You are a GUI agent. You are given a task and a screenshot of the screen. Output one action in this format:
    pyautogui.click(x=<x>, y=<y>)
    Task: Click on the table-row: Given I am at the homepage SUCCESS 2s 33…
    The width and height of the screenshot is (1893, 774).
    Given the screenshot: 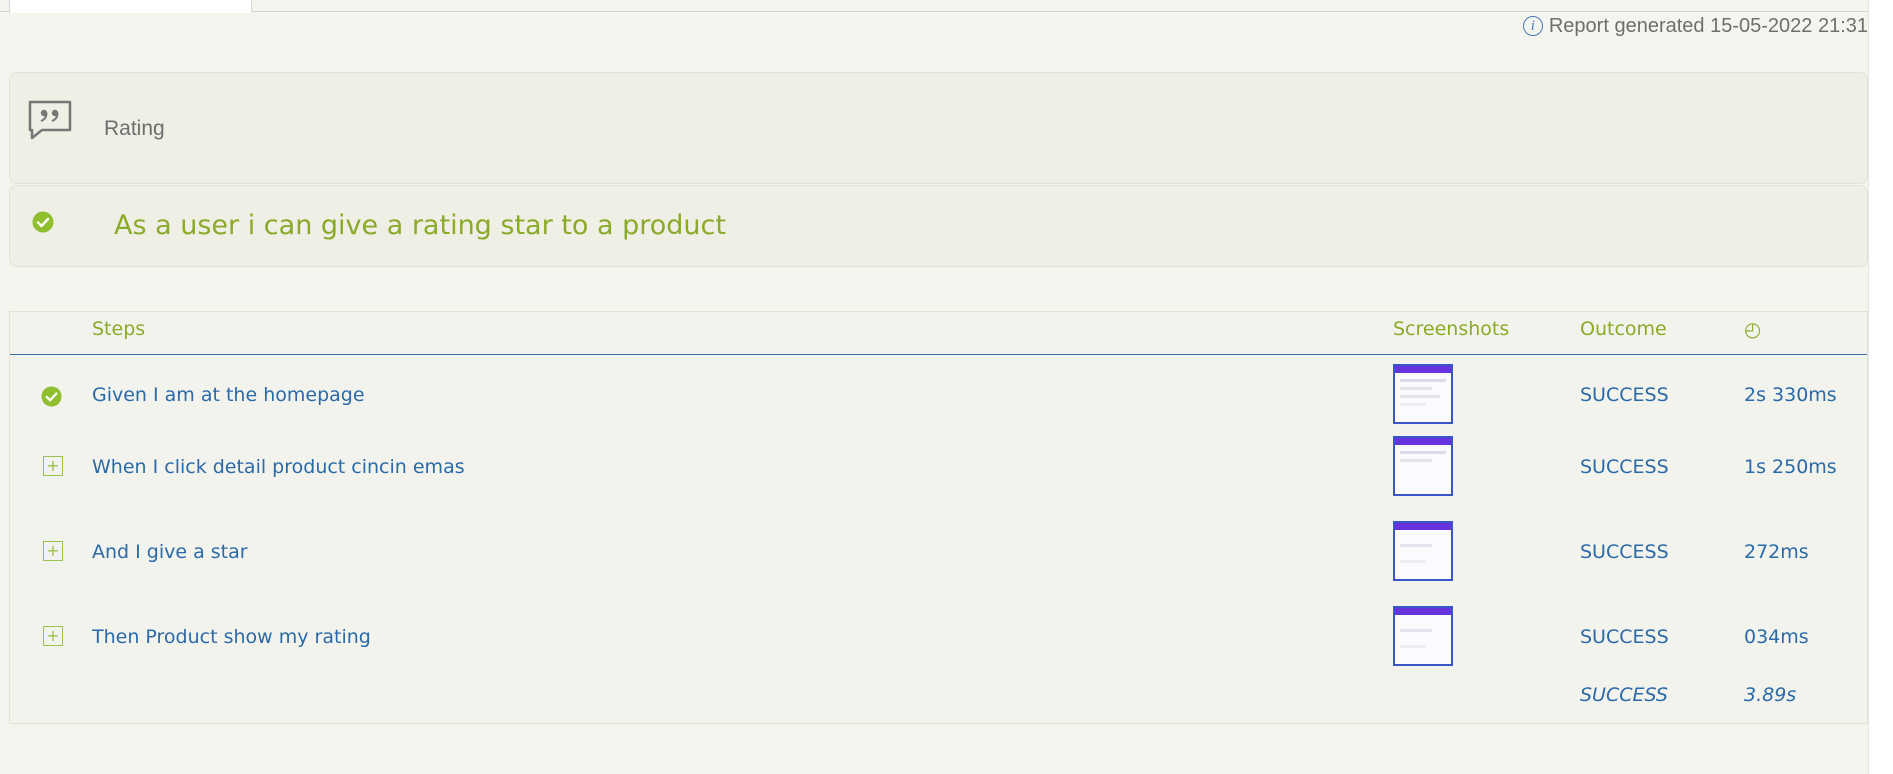 What is the action you would take?
    pyautogui.click(x=938, y=396)
    